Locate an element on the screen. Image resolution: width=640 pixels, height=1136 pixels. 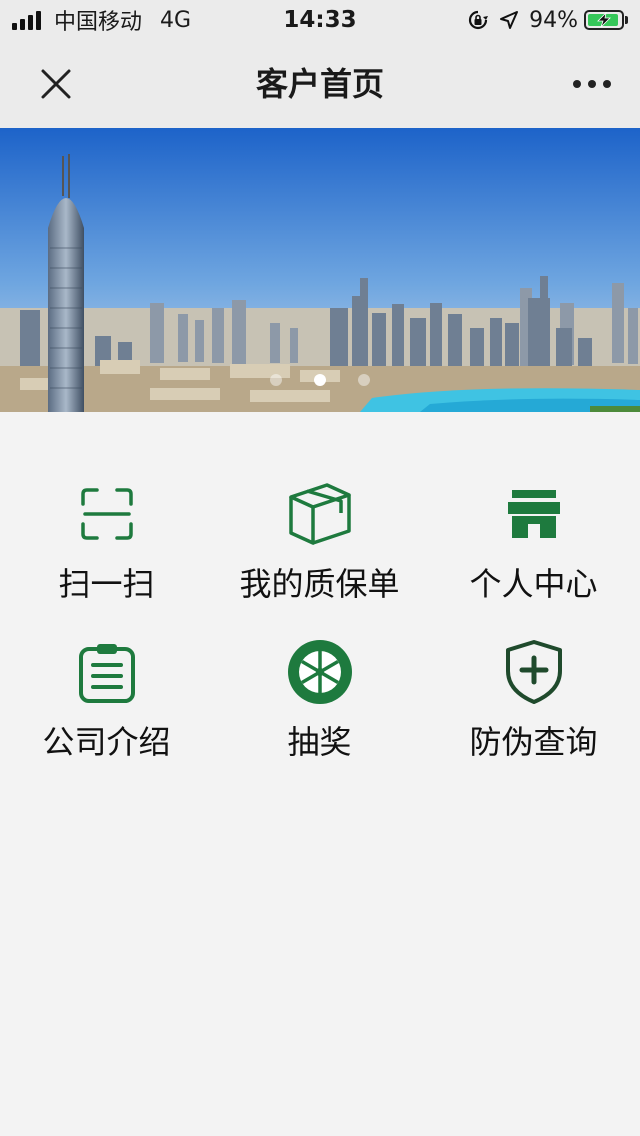
lottery-wheel-icon is located at coordinates (319, 672).